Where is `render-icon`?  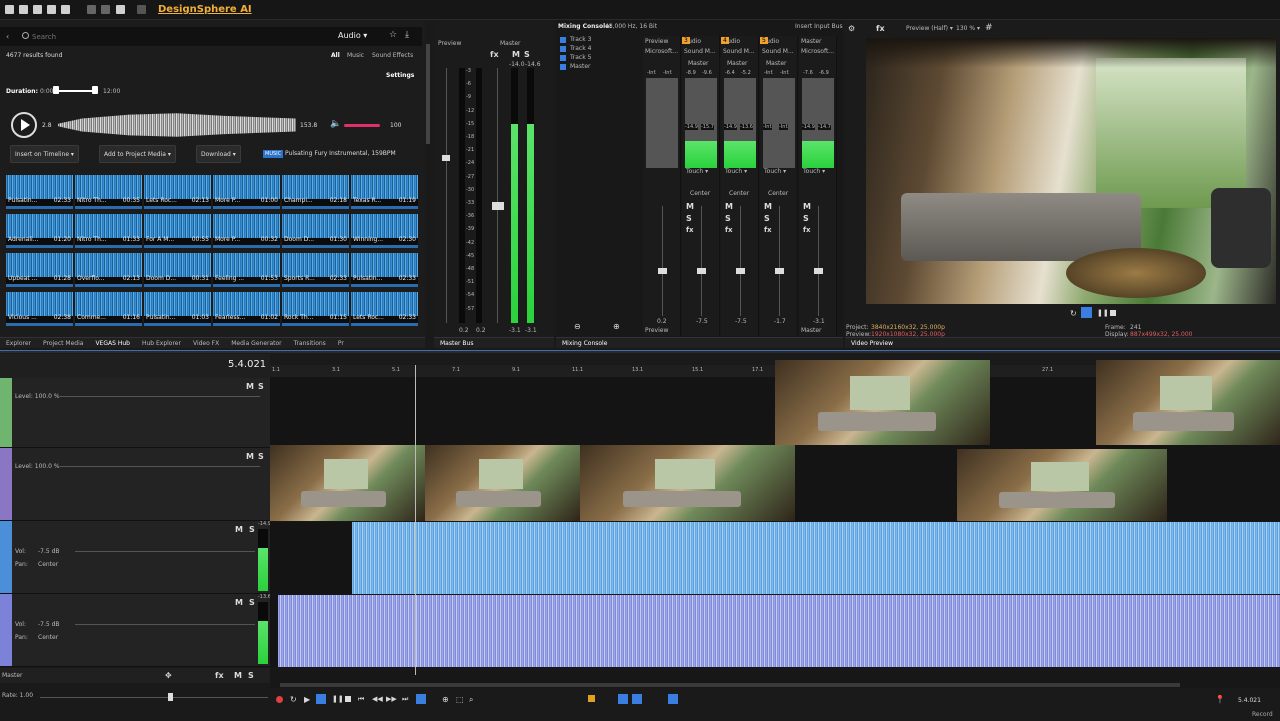 render-icon is located at coordinates (51, 9).